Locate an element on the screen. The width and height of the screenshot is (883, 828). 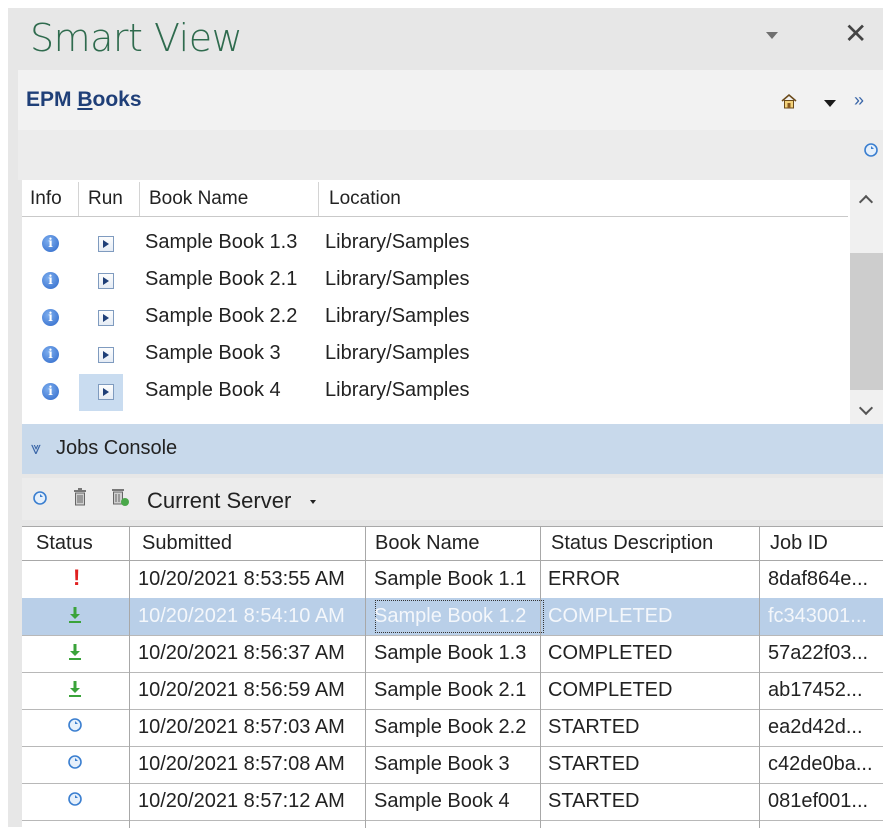
job-book-name: Sample Book 2.2 is located at coordinates (450, 727).